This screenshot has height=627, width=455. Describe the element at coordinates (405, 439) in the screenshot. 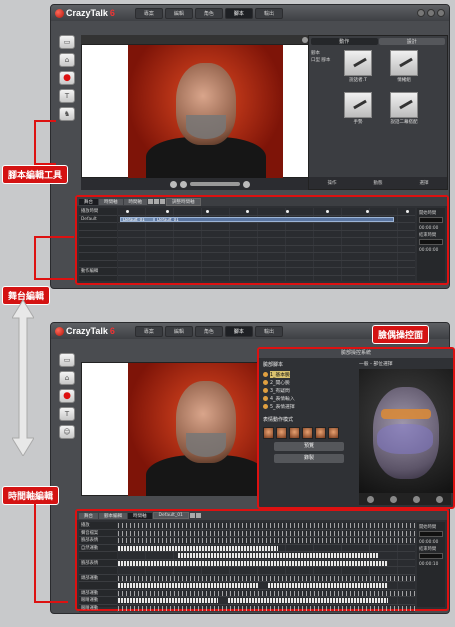

I see `face-zone-cheek` at that location.